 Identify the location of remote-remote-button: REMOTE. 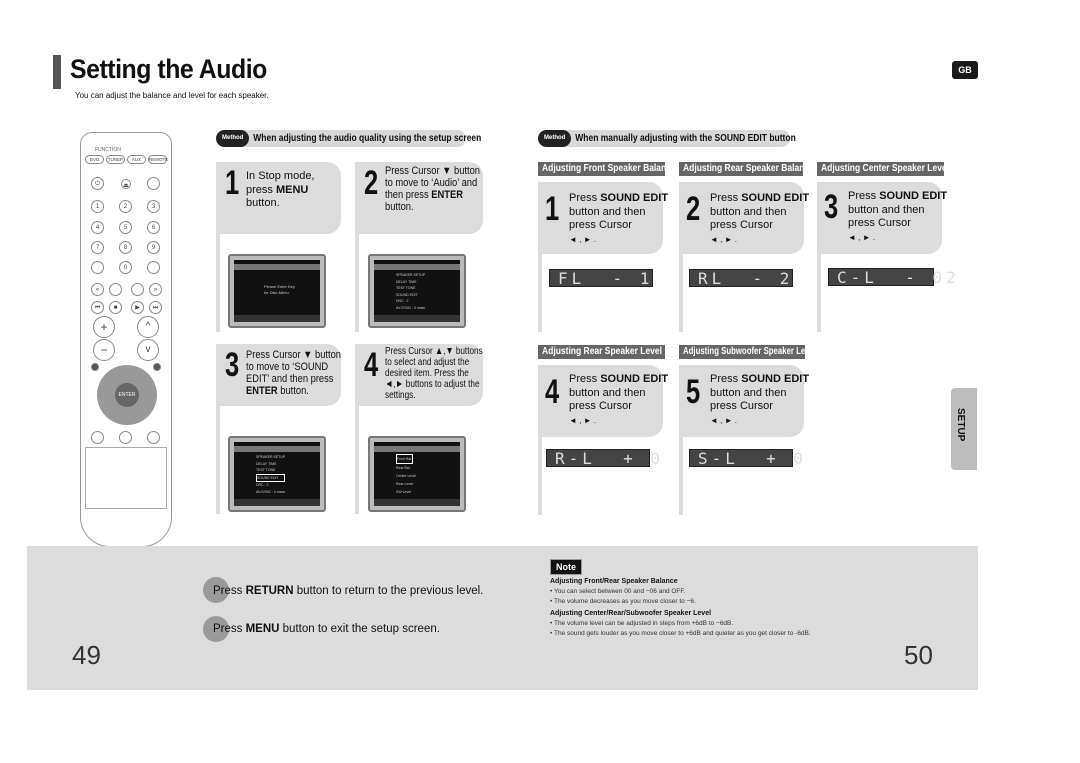
(158, 159).